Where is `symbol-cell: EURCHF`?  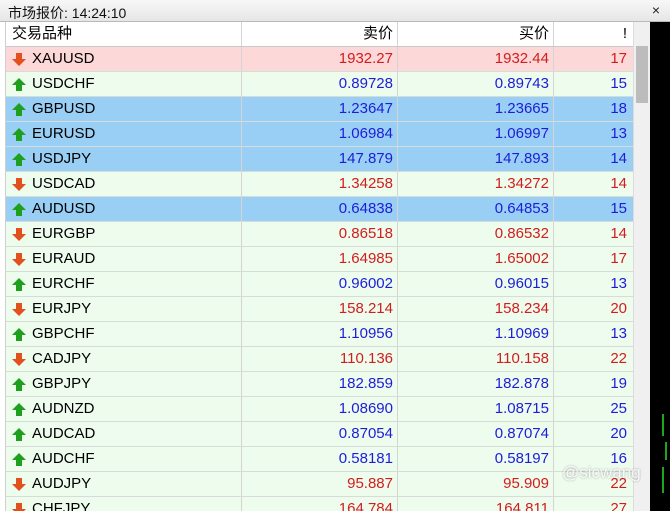
symbol-cell: EURCHF is located at coordinates (124, 284).